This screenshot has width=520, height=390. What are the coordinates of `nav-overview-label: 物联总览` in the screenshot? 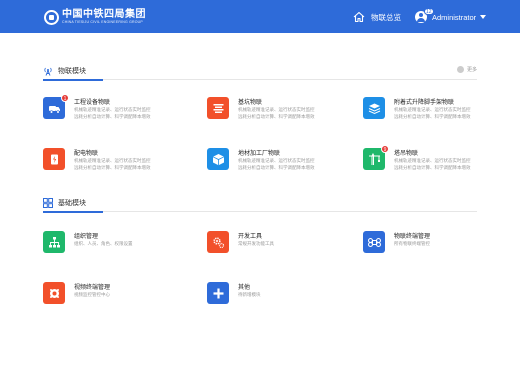 It's located at (386, 17).